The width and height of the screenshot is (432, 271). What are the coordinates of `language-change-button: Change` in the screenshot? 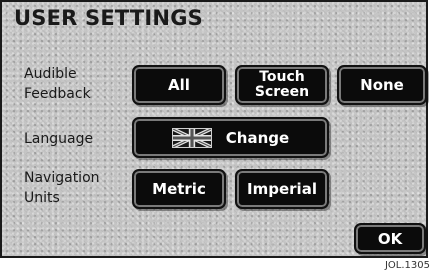 It's located at (230, 137).